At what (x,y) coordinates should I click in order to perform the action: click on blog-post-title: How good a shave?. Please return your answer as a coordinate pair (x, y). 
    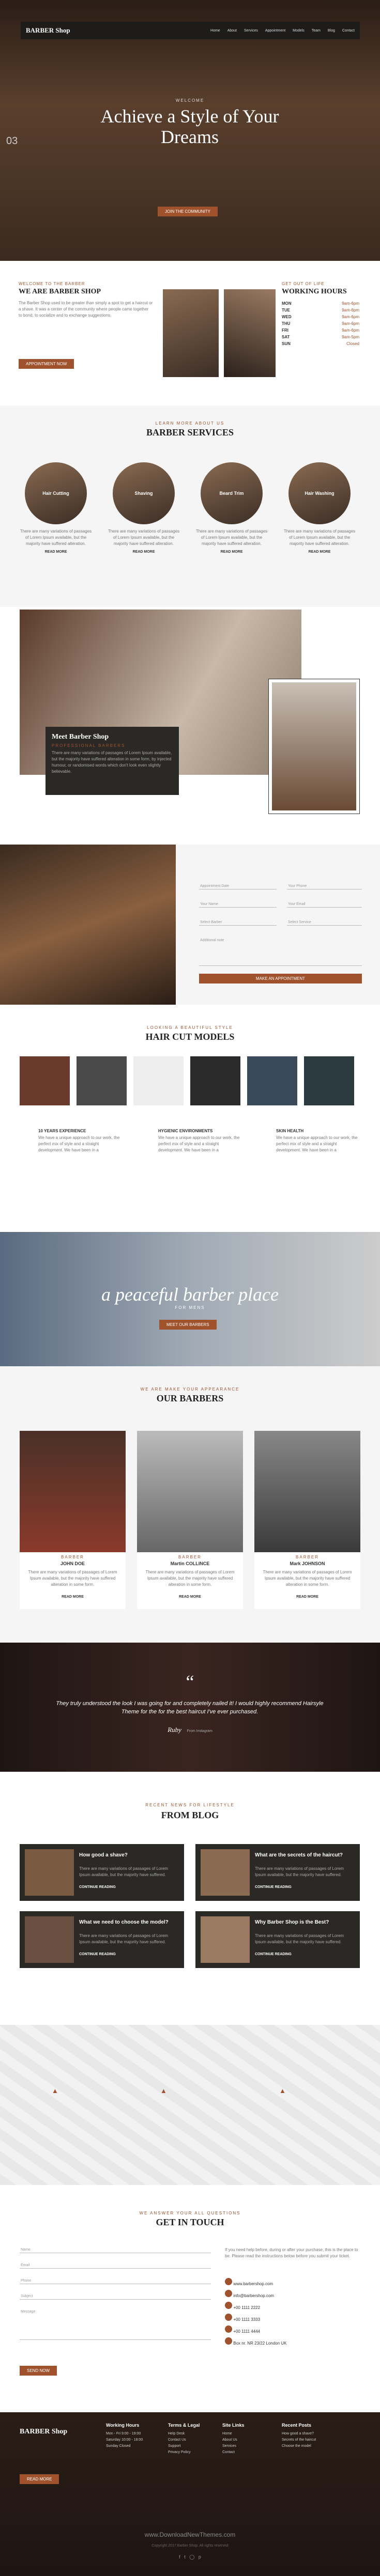
    Looking at the image, I should click on (128, 1855).